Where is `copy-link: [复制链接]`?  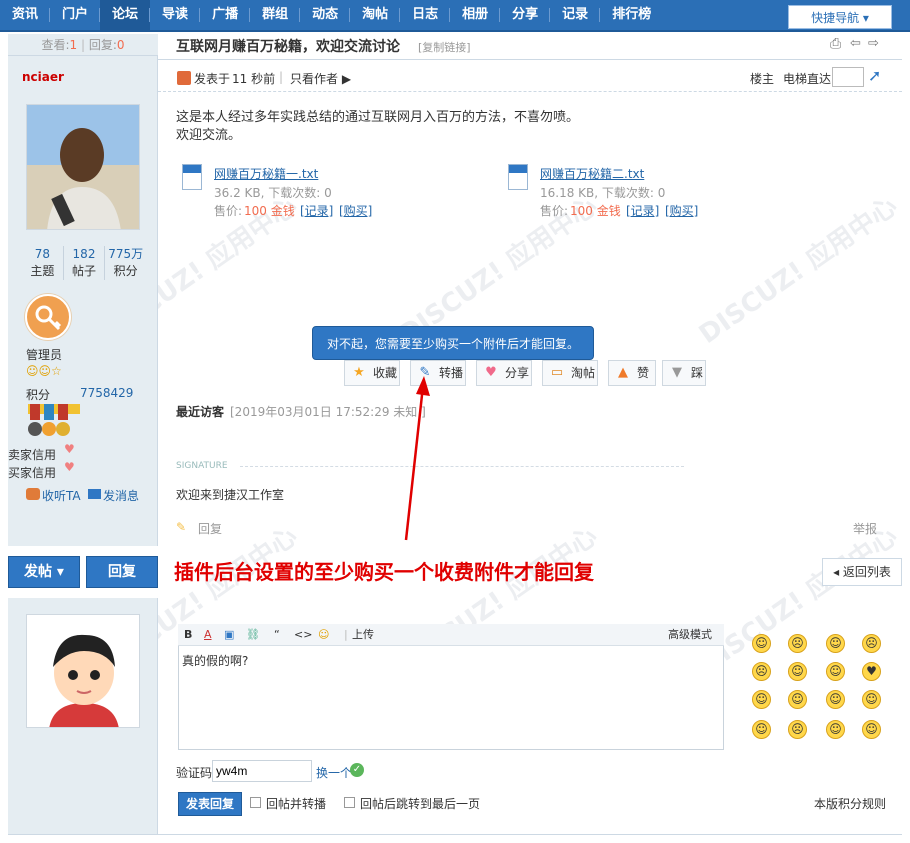 copy-link: [复制链接] is located at coordinates (444, 47).